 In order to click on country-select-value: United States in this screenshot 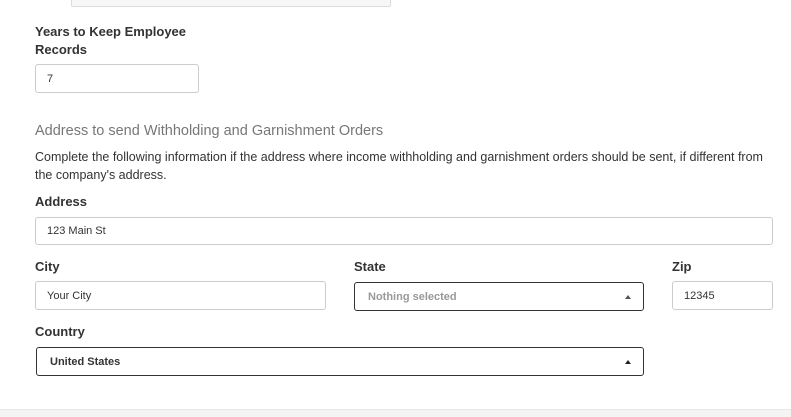, I will do `click(85, 361)`.